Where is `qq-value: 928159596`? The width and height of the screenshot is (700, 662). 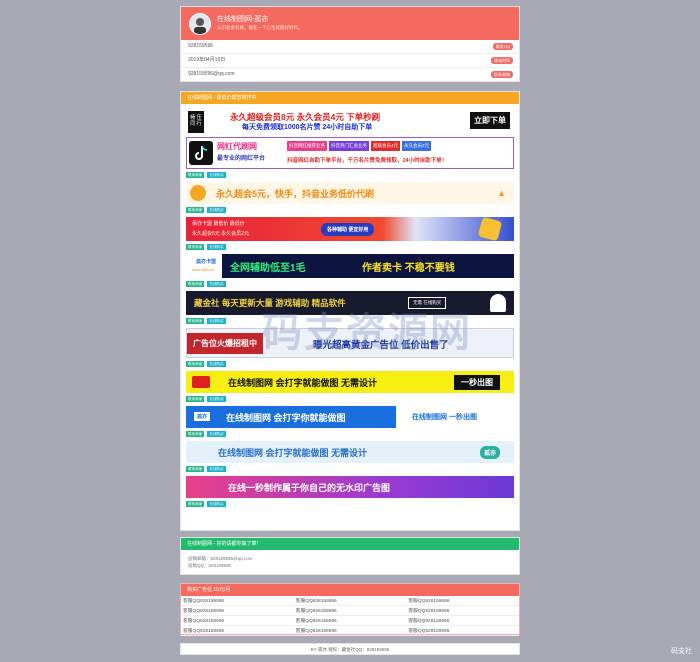 qq-value: 928159596 is located at coordinates (201, 46).